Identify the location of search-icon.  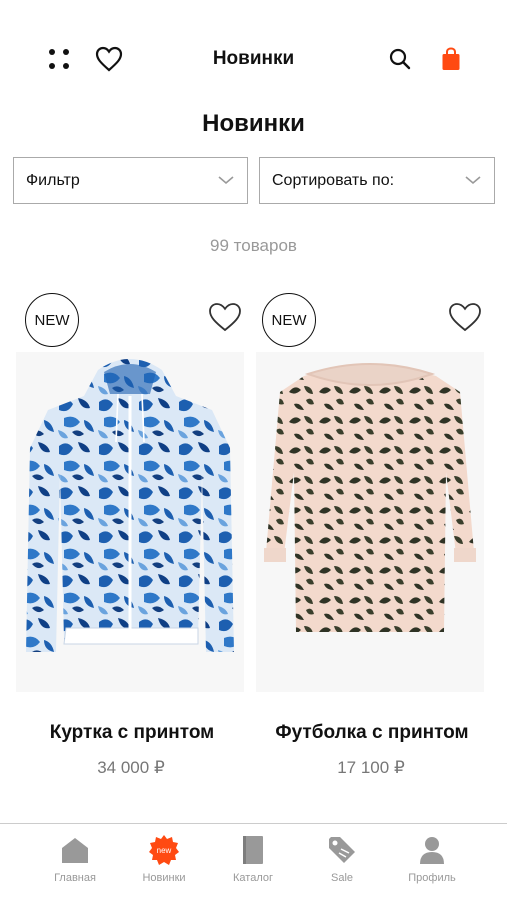
(400, 59).